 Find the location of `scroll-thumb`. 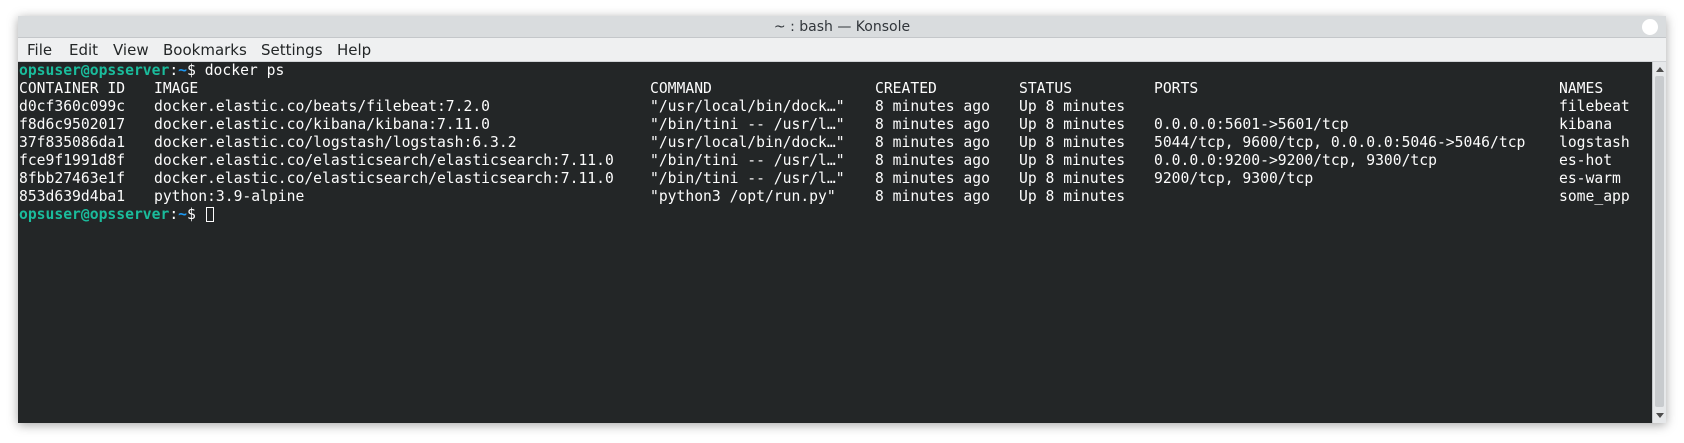

scroll-thumb is located at coordinates (1659, 241).